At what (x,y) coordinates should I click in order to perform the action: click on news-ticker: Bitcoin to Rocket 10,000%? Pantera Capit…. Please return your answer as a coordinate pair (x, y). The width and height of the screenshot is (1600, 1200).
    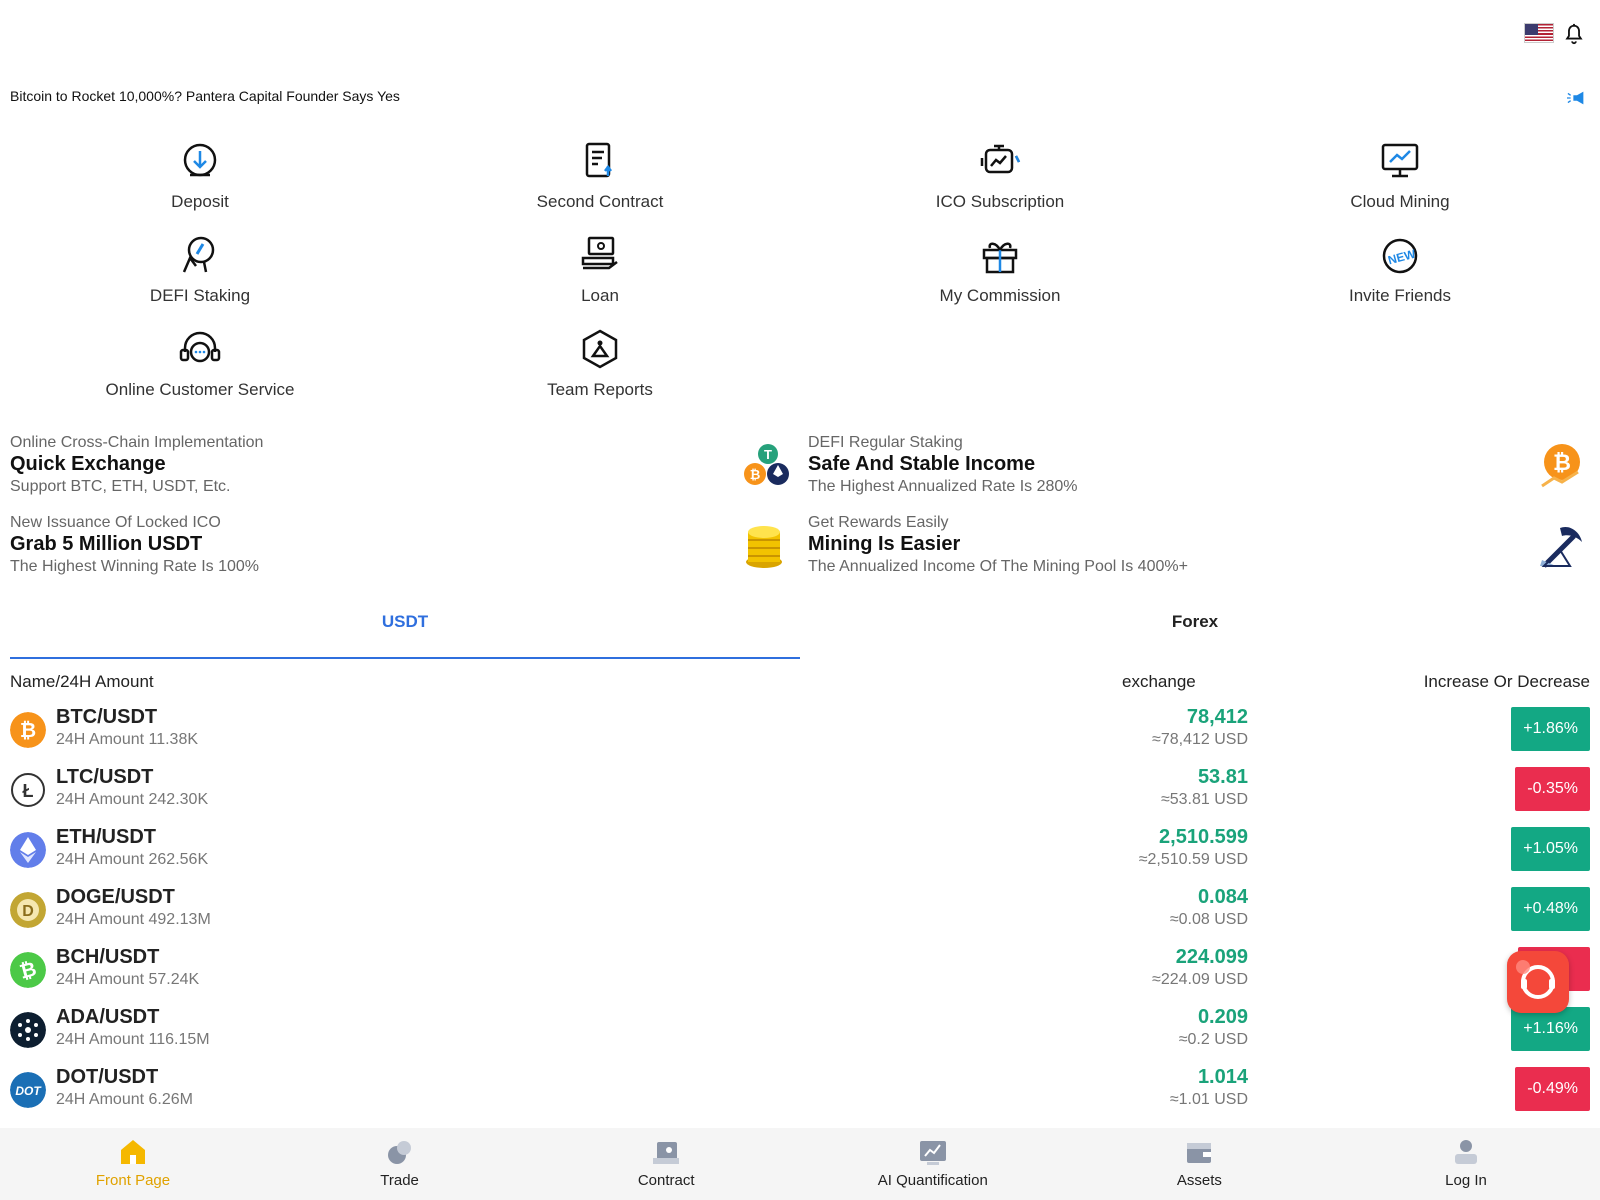
    Looking at the image, I should click on (205, 96).